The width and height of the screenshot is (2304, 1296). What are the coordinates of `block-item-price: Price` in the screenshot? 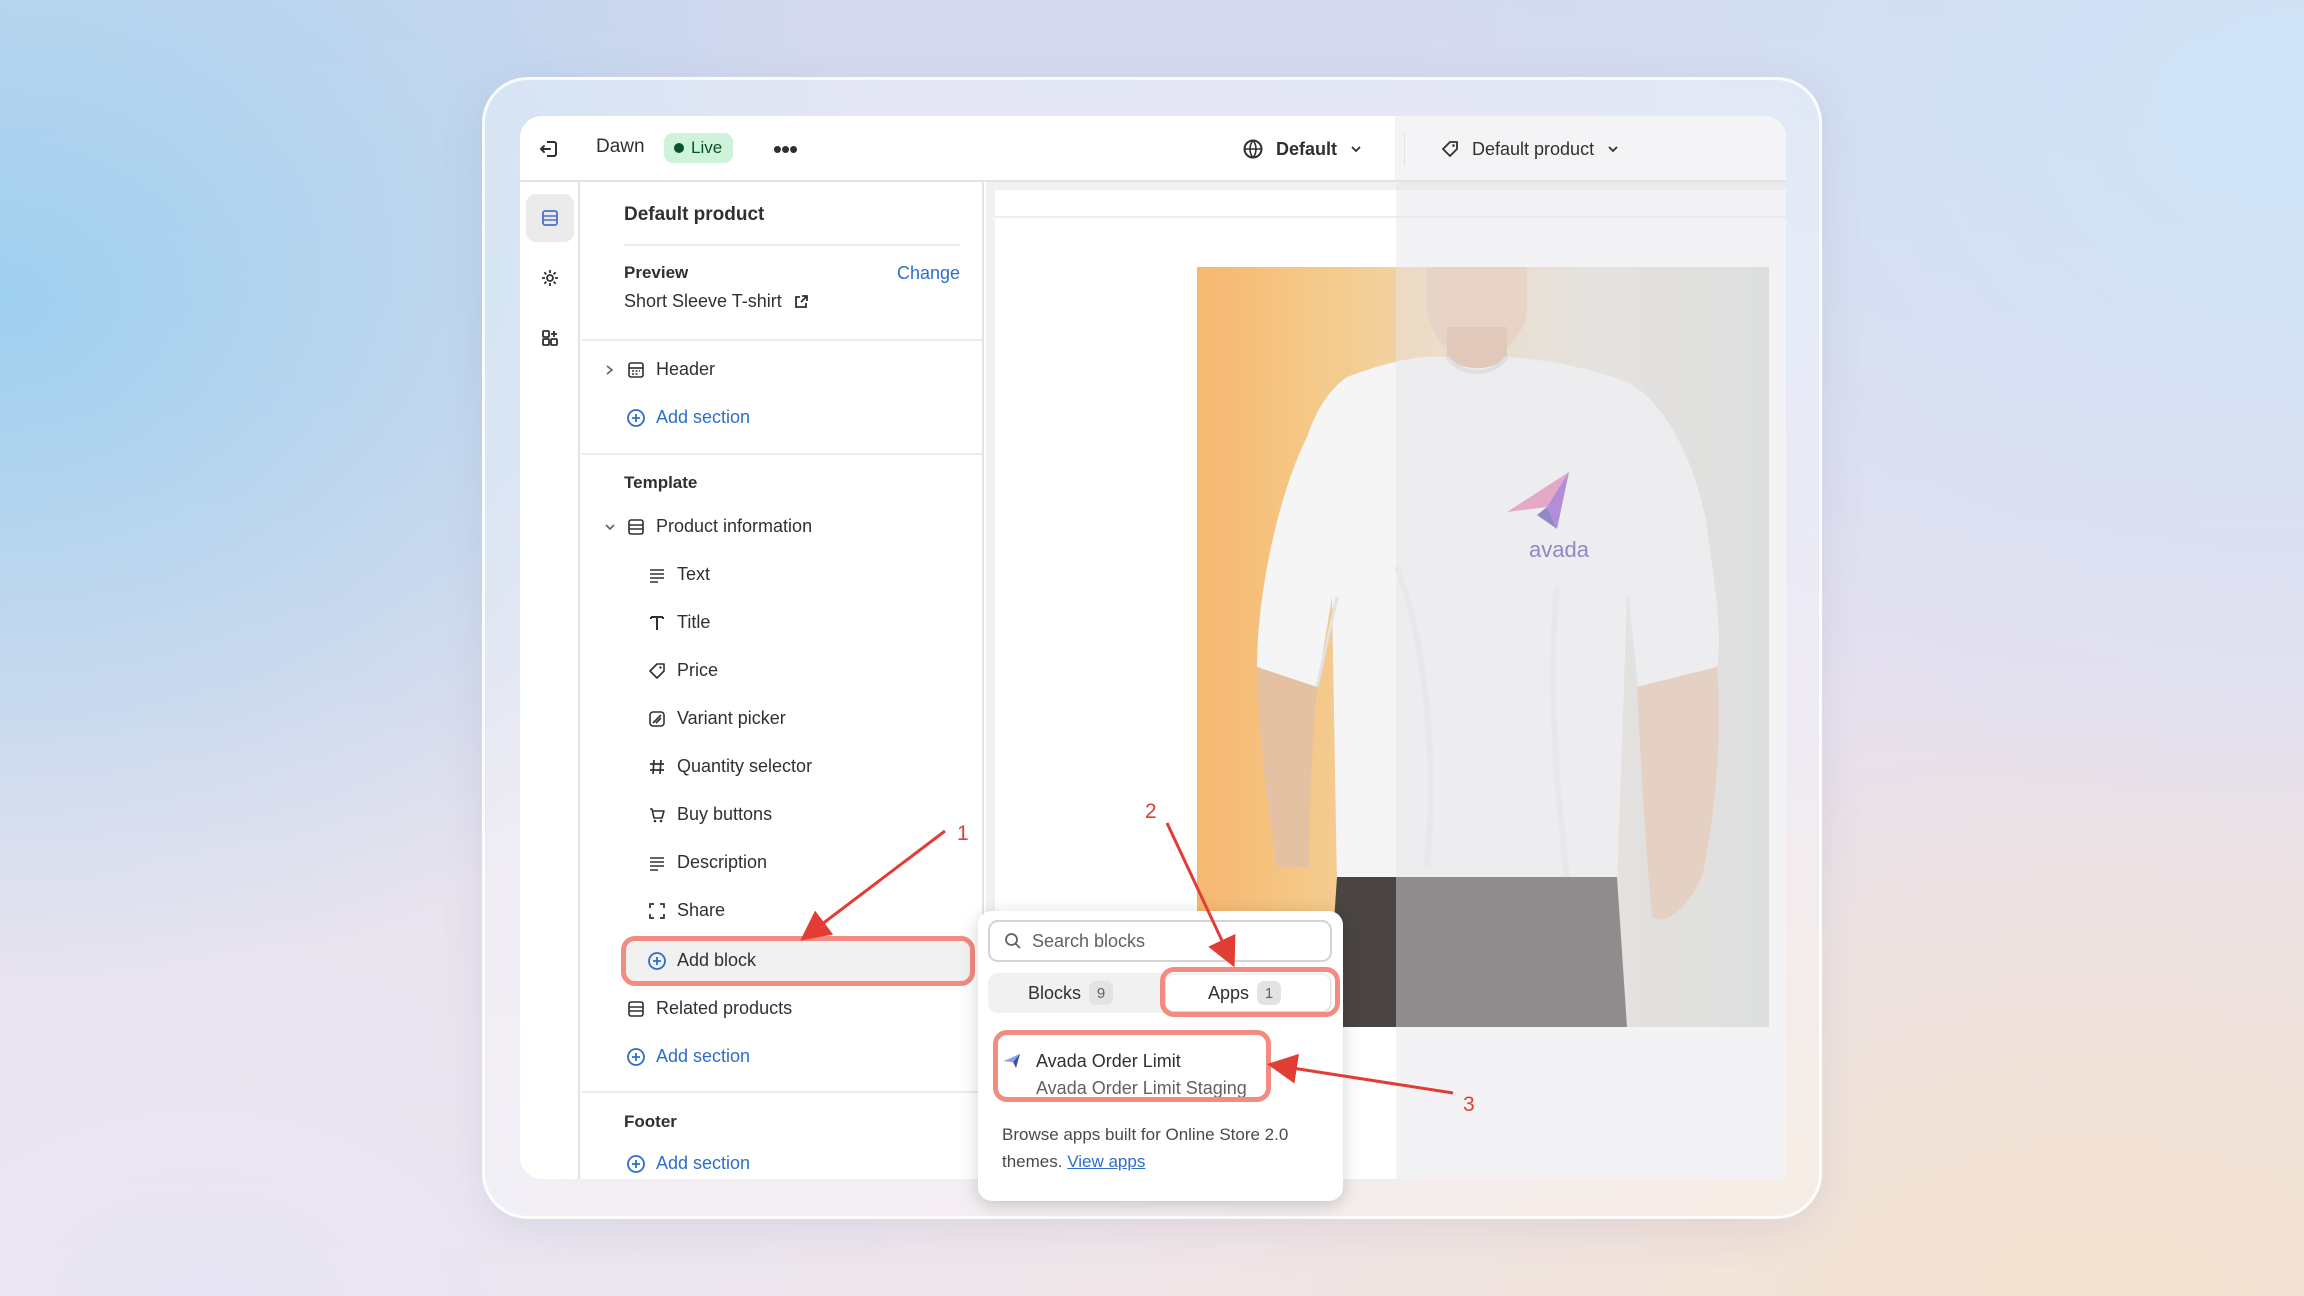 It's located at (682, 670).